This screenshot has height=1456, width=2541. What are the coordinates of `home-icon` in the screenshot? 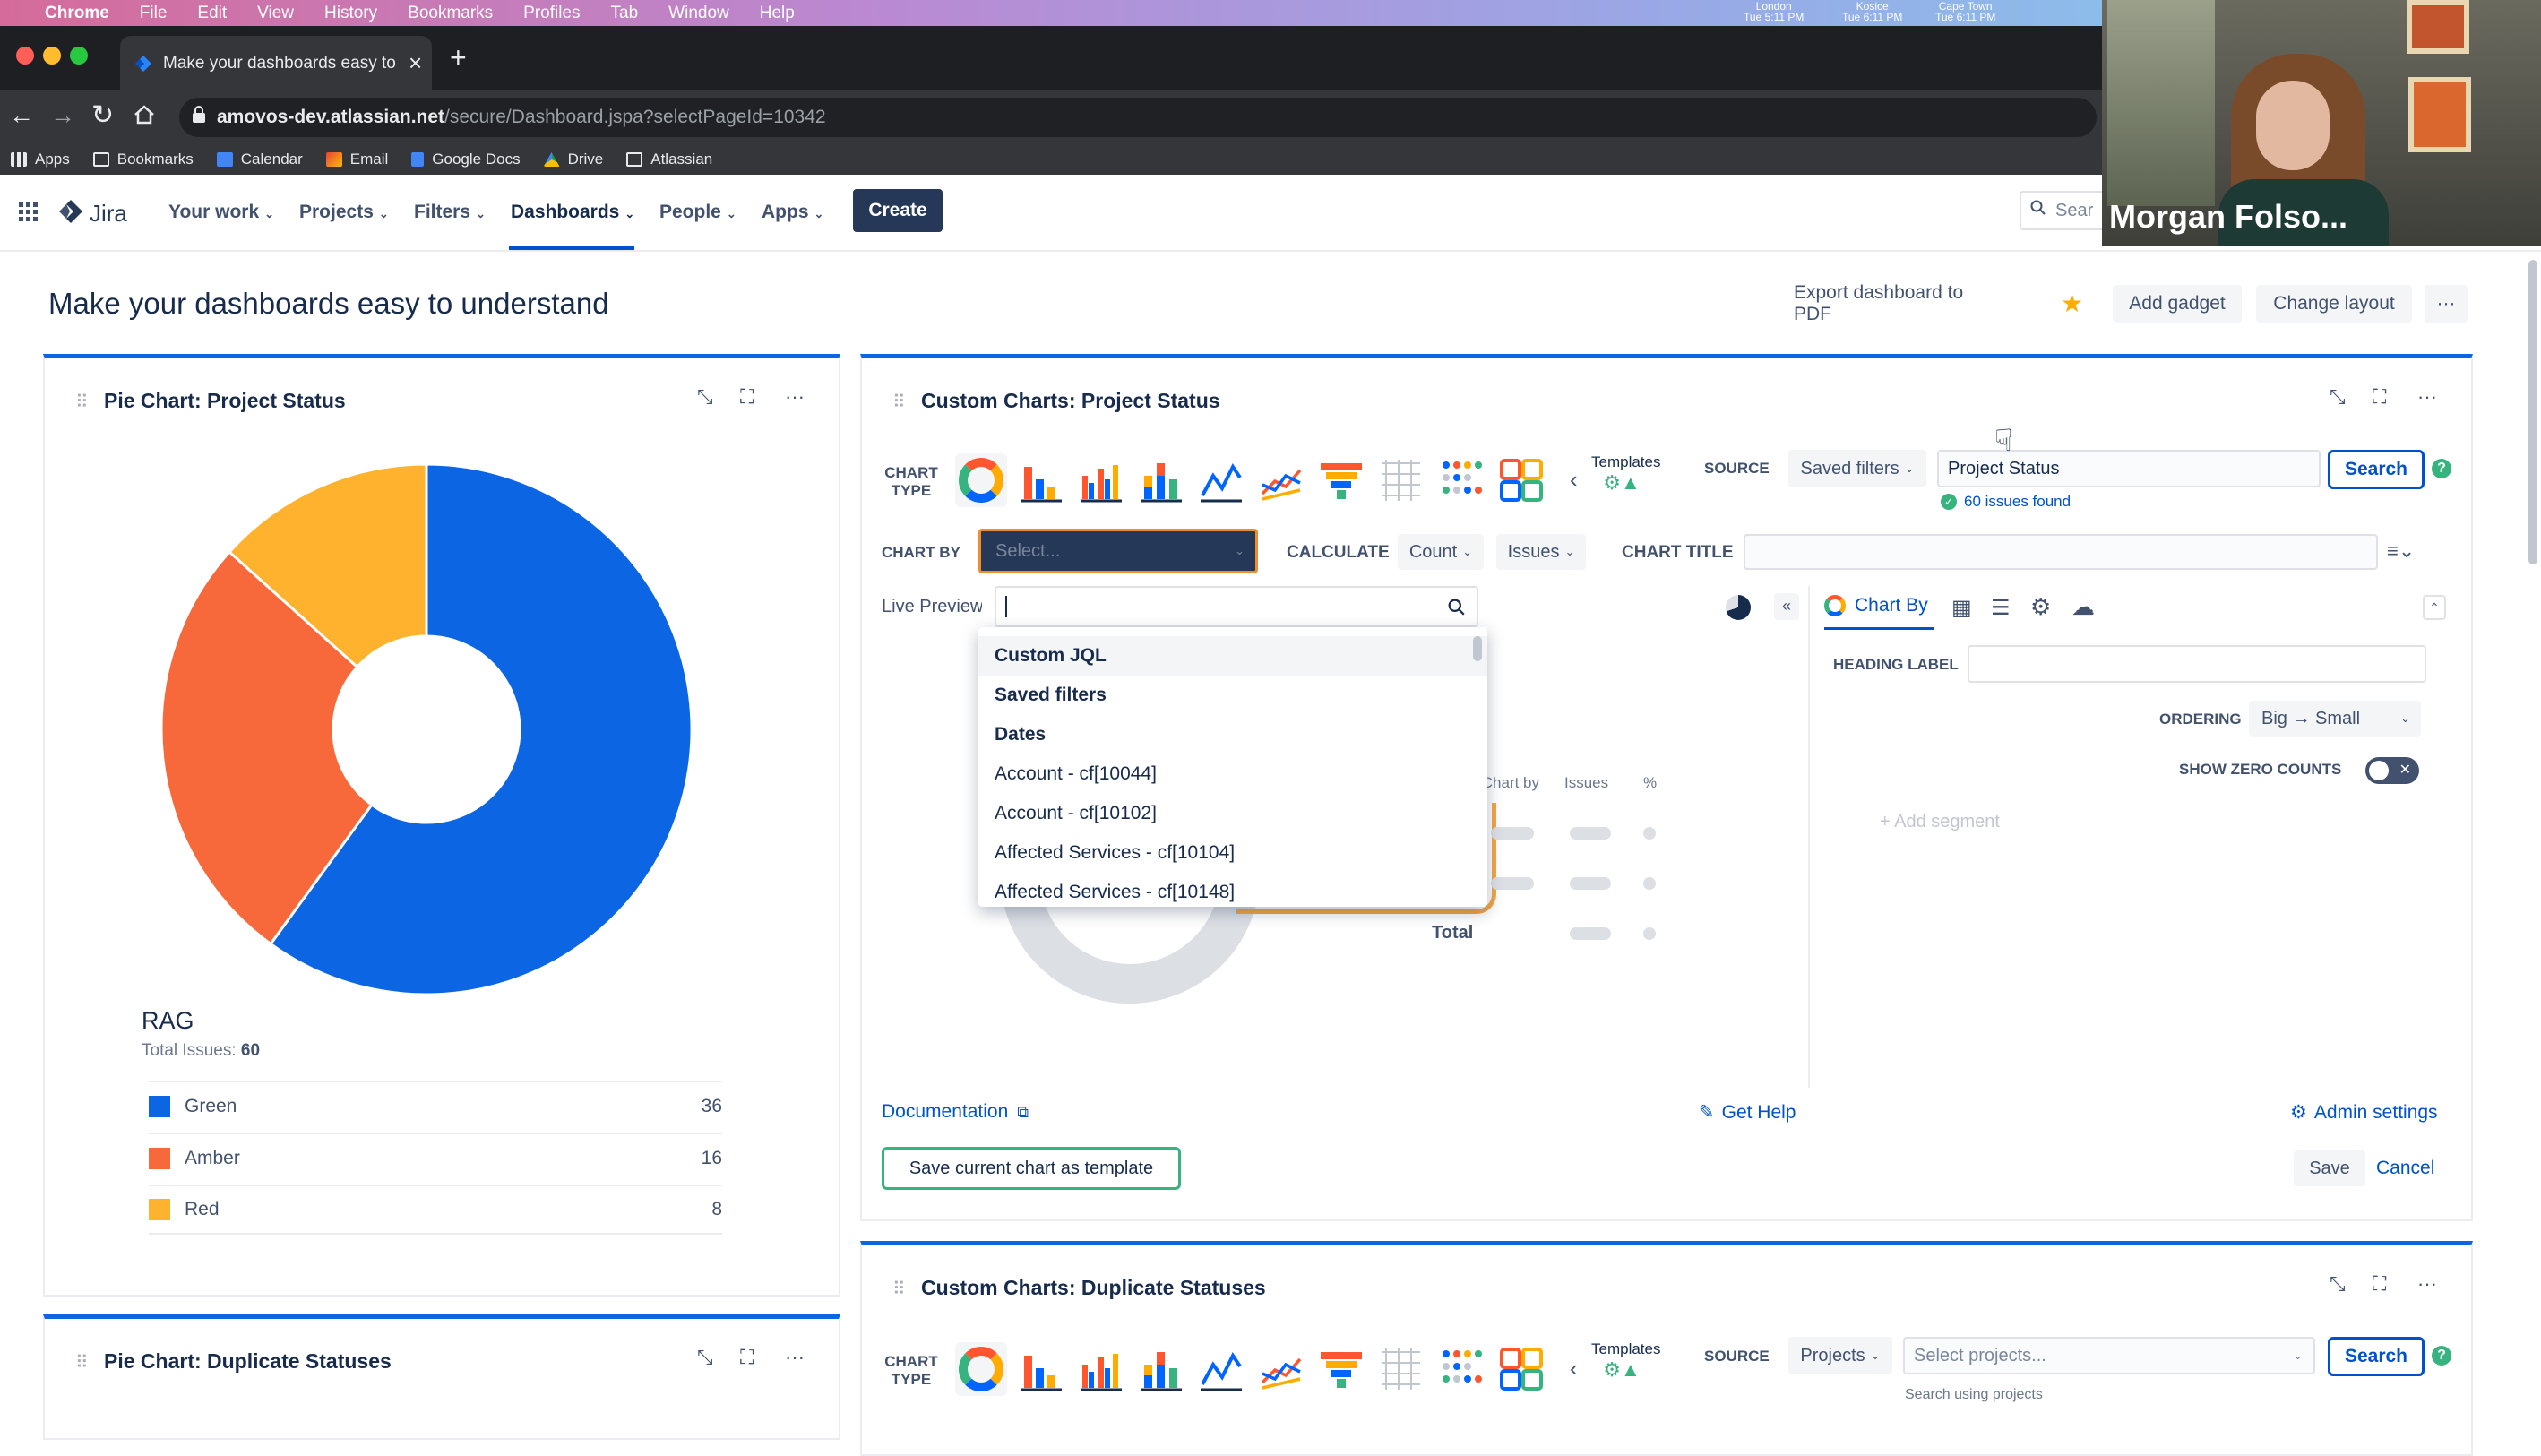 It's located at (144, 117).